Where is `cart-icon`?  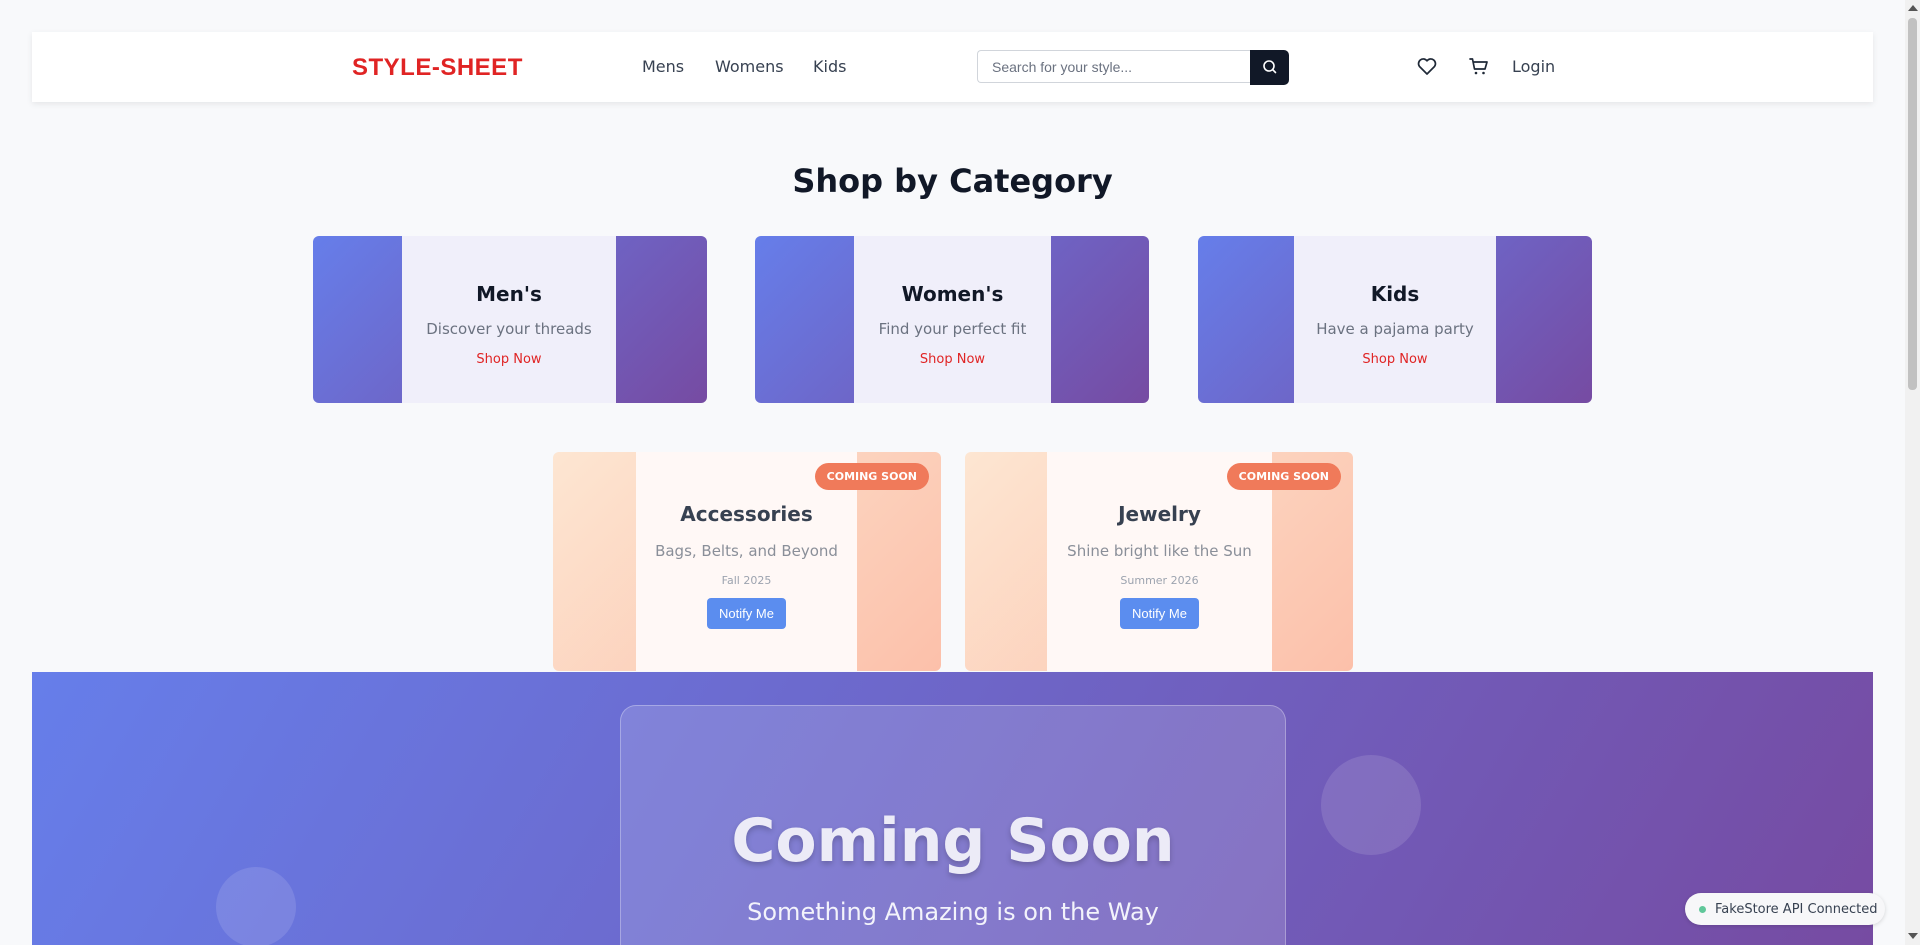 cart-icon is located at coordinates (1478, 66).